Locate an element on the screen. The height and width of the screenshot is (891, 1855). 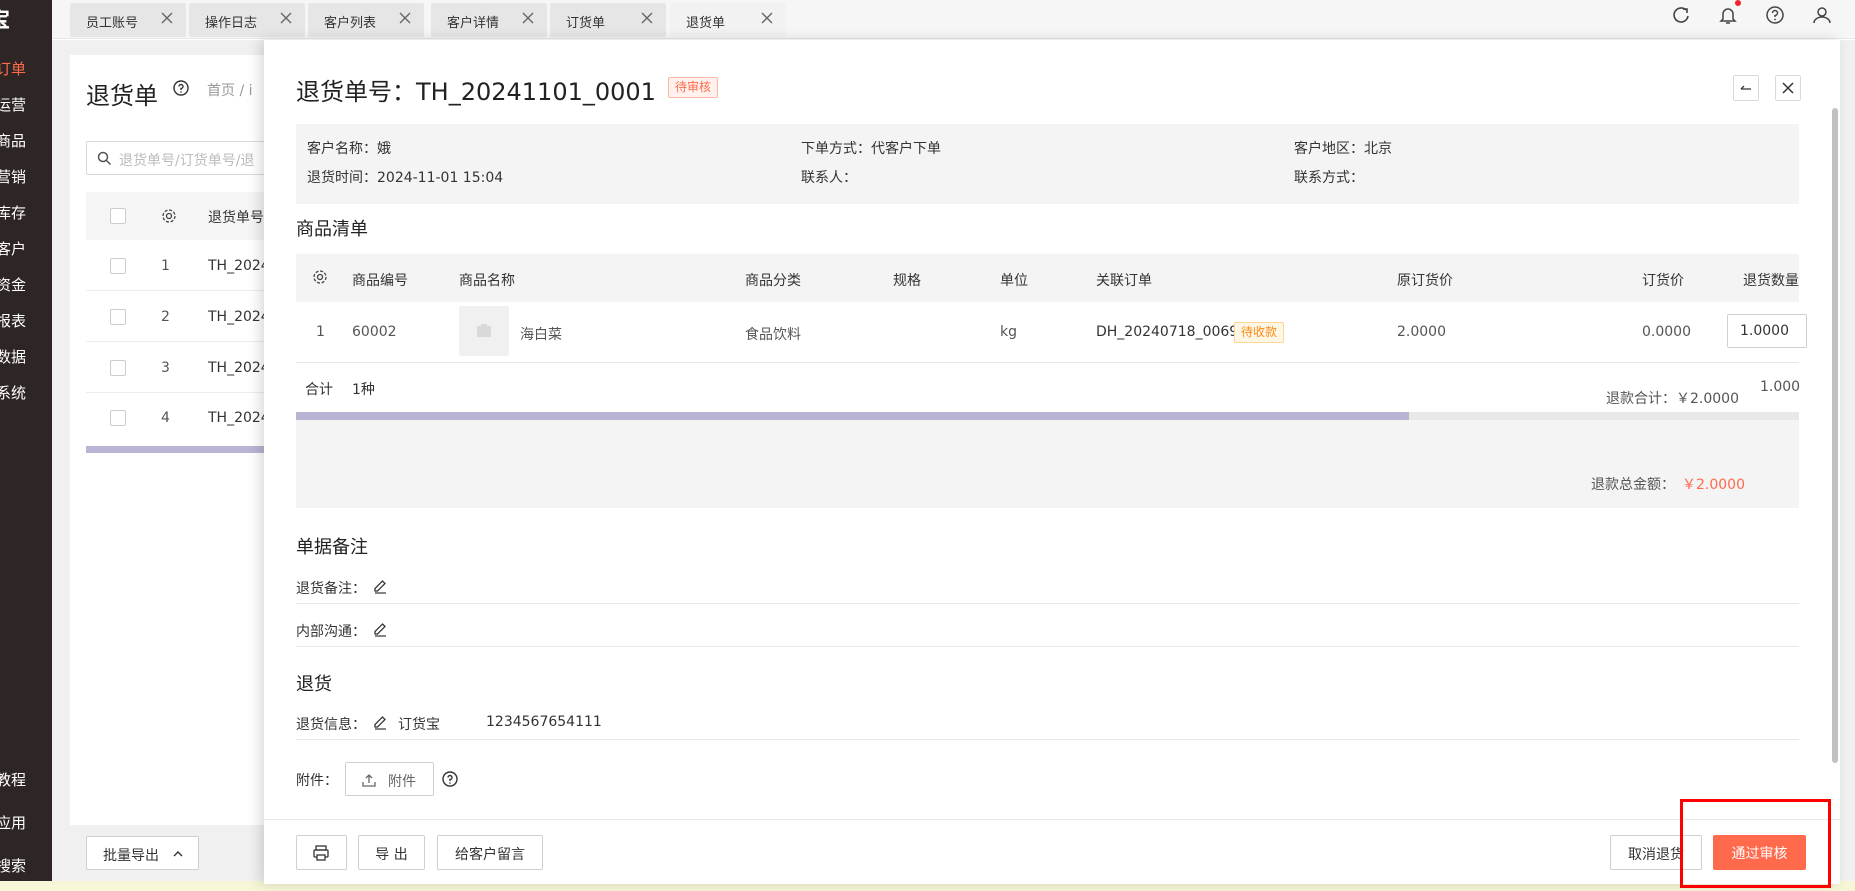
sidebar-item-system: 系统 is located at coordinates (13, 392).